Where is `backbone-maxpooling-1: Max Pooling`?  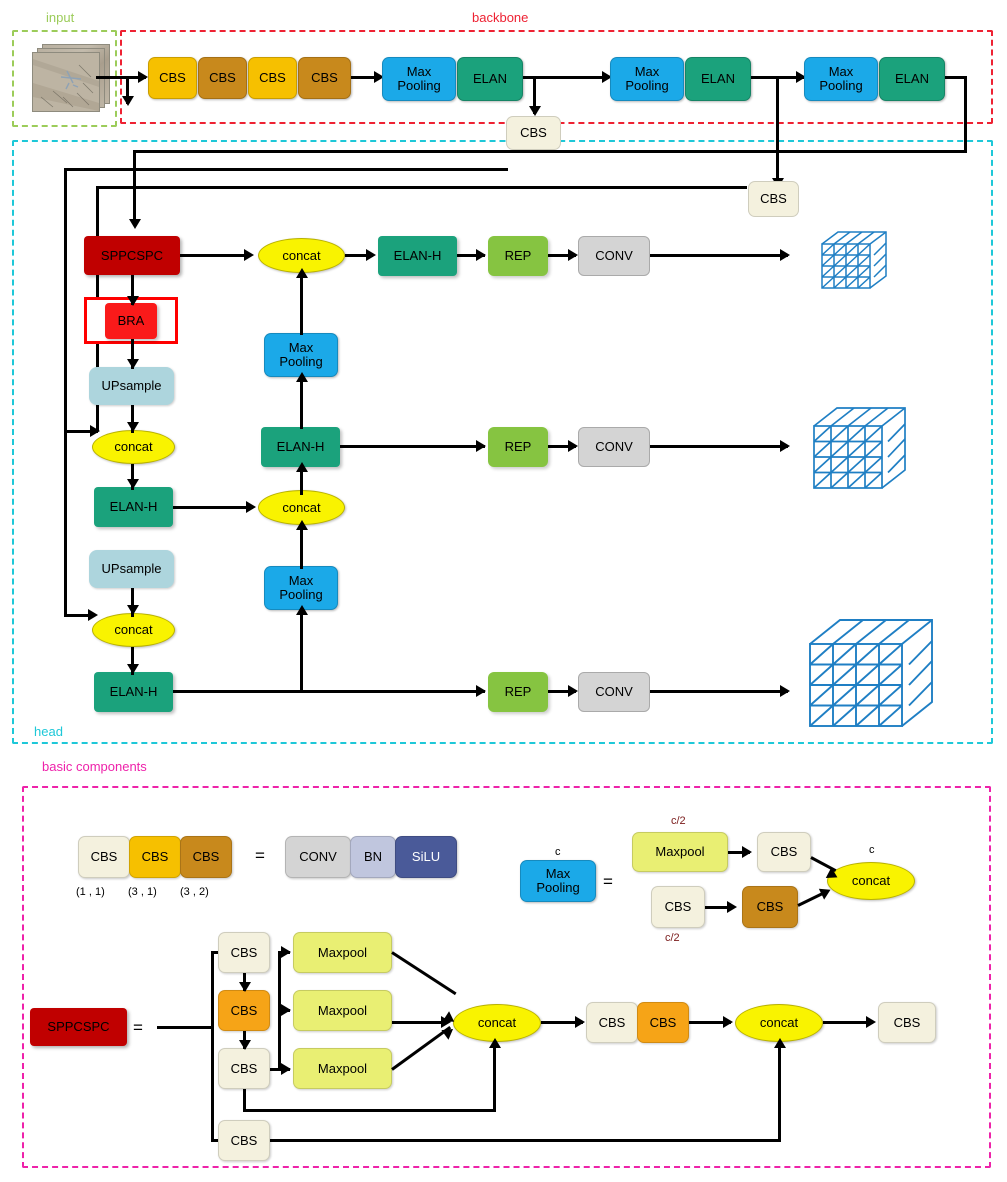
backbone-maxpooling-1: Max Pooling is located at coordinates (419, 79).